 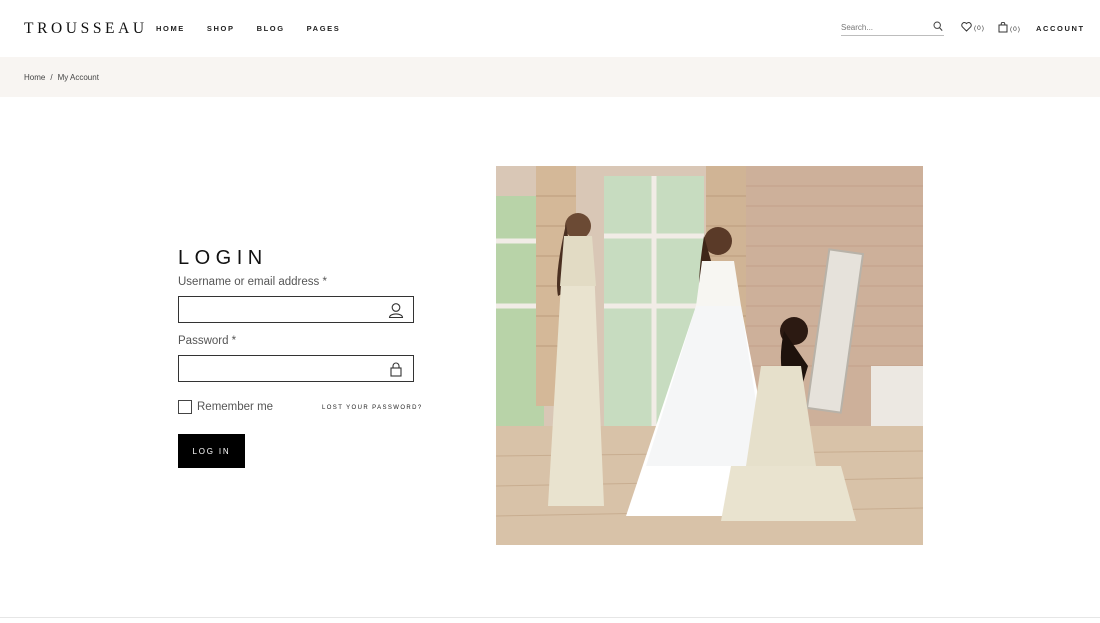 I want to click on username-field-wrapper, so click(x=296, y=309).